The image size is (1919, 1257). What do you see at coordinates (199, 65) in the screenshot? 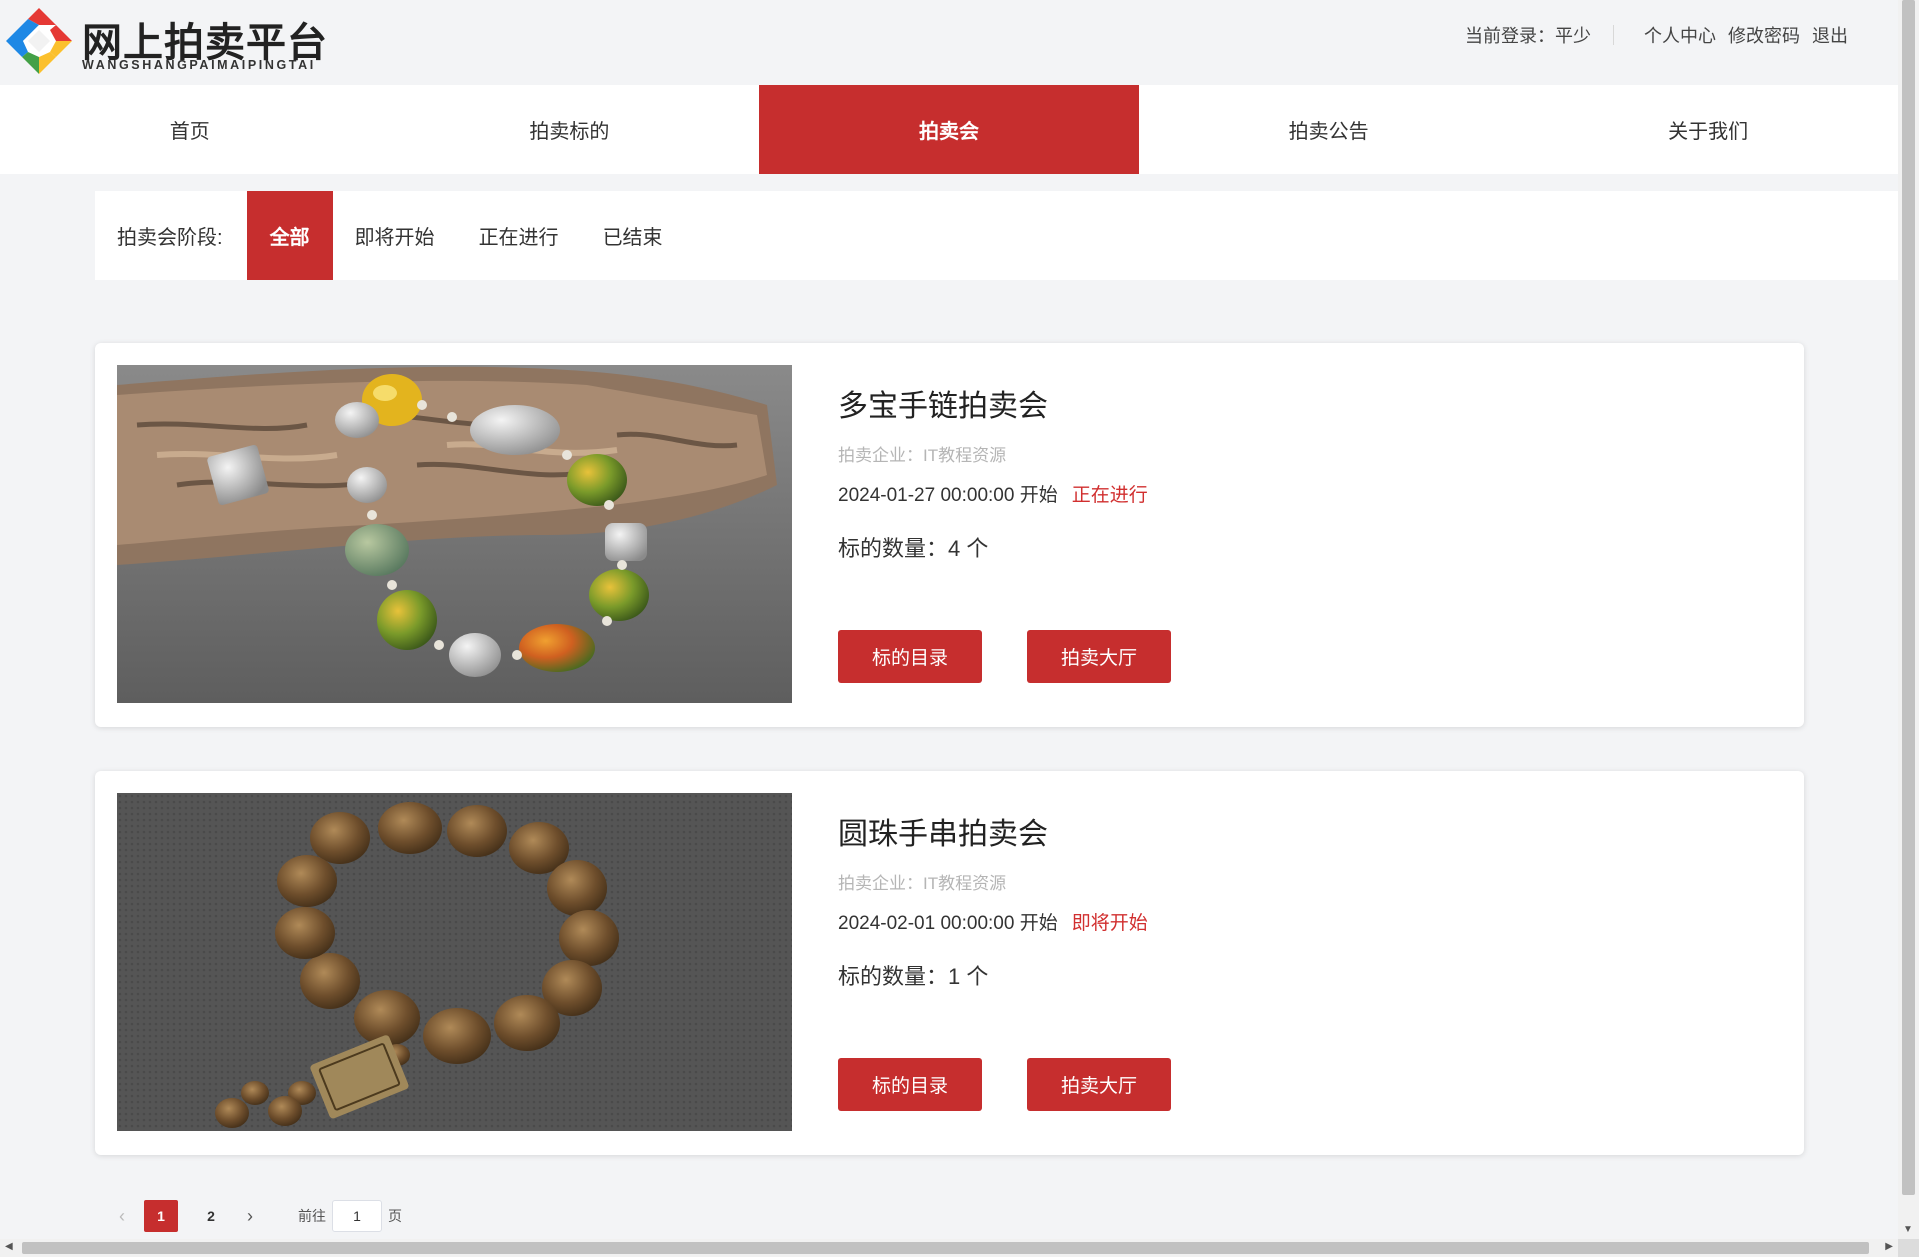
I see `logo-subtitle: WANGSHANGPAIMAIPINGTAI` at bounding box center [199, 65].